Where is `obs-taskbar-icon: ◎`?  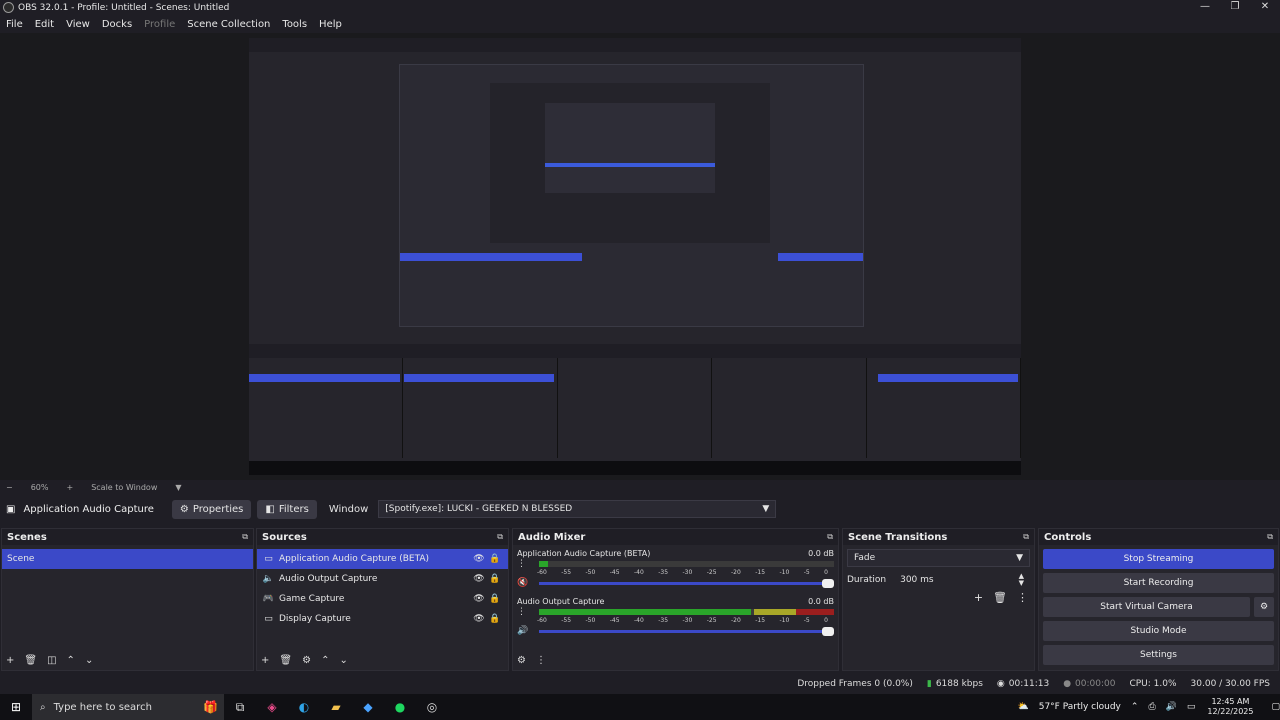 obs-taskbar-icon: ◎ is located at coordinates (432, 707).